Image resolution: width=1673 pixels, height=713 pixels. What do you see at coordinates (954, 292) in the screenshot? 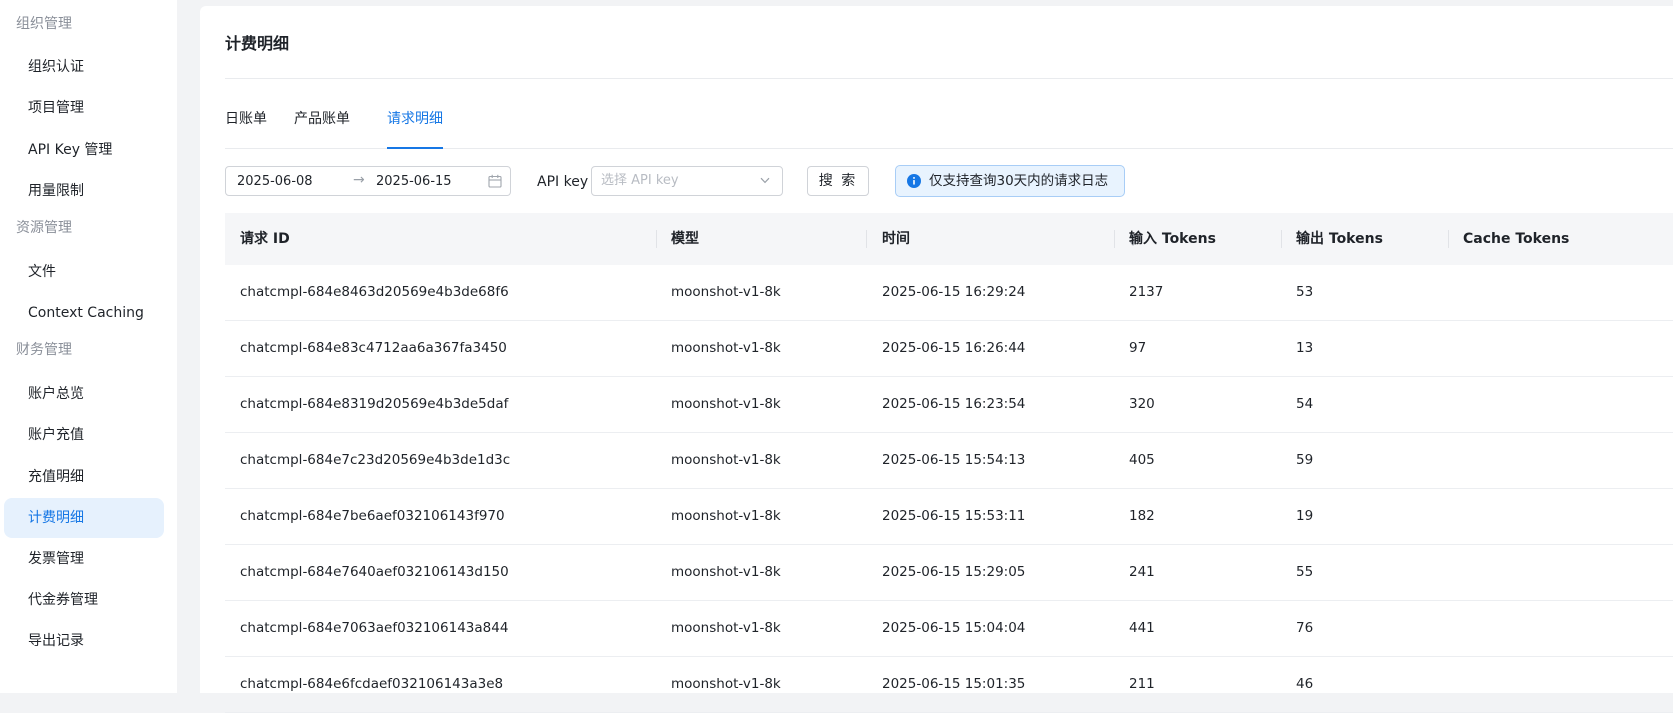
I see `cell-time: 2025-06-15 16:29:24` at bounding box center [954, 292].